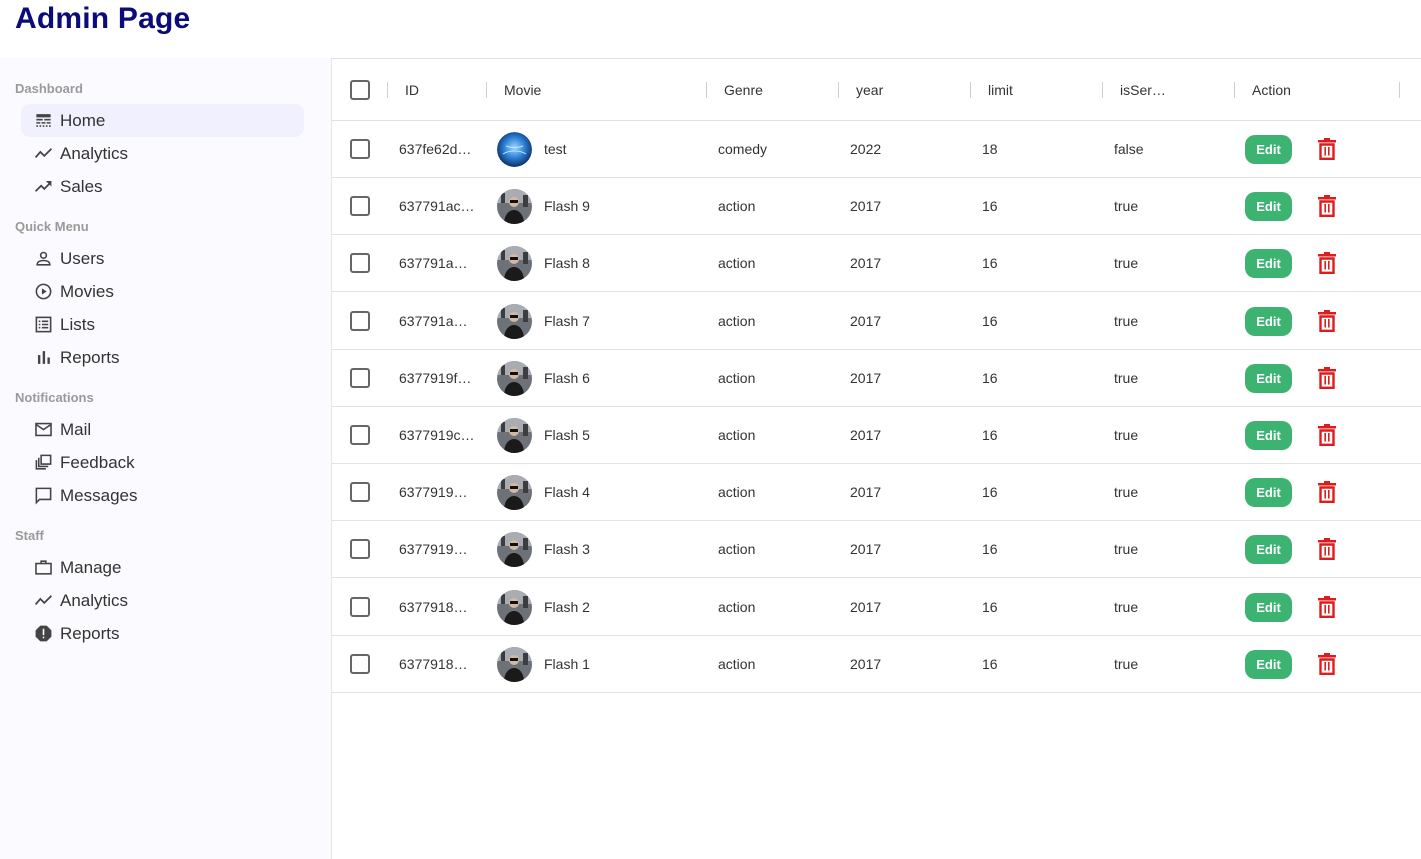  Describe the element at coordinates (162, 429) in the screenshot. I see `sidebar-item-mail: Mail` at that location.